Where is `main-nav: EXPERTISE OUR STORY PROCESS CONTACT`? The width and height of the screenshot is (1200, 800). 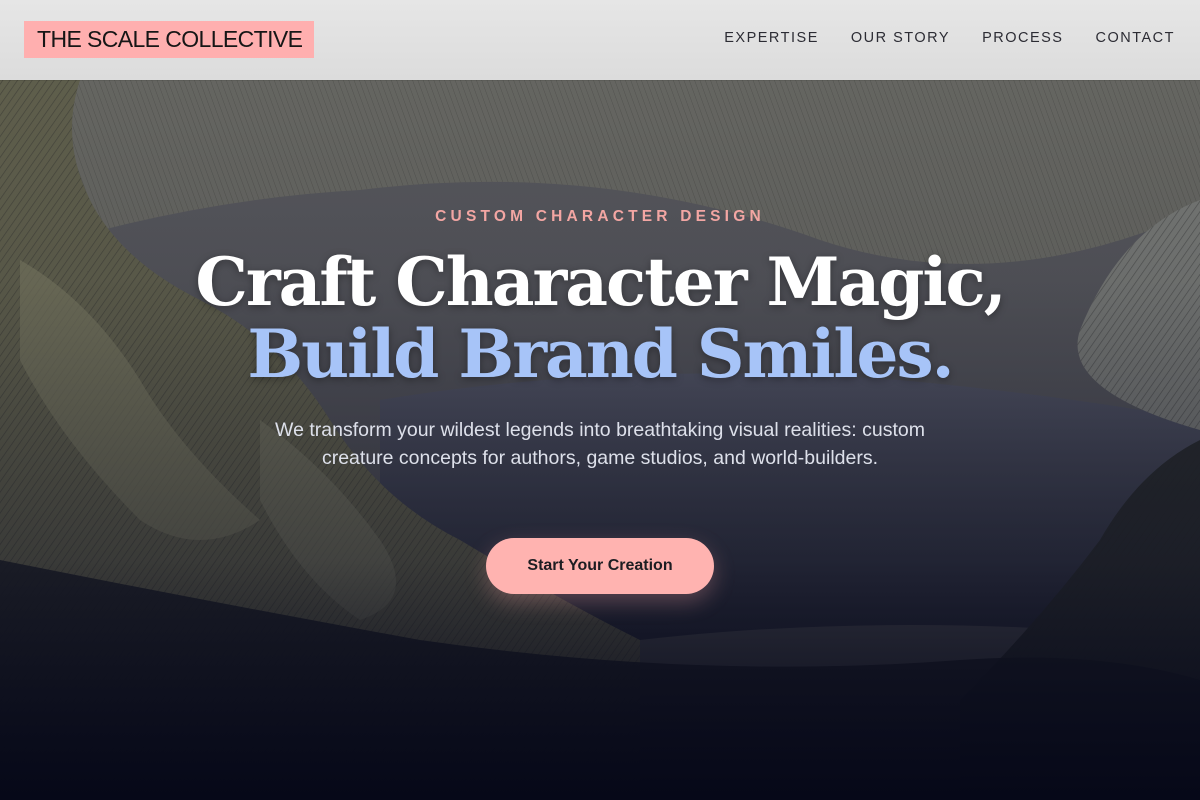
main-nav: EXPERTISE OUR STORY PROCESS CONTACT is located at coordinates (949, 38).